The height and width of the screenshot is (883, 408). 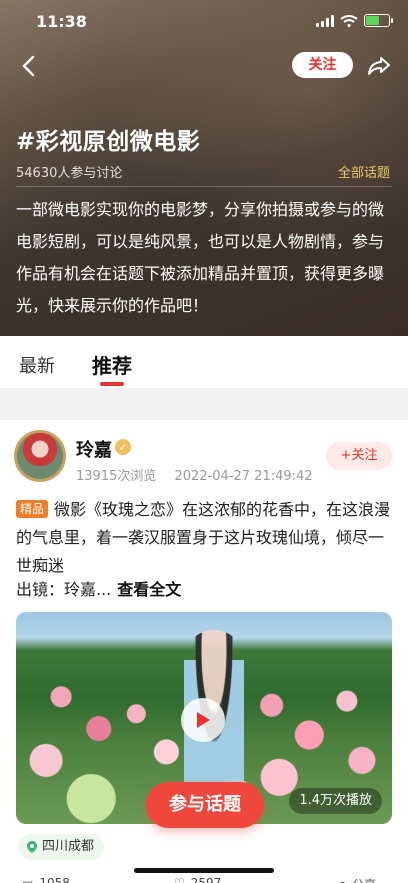 What do you see at coordinates (32, 509) in the screenshot?
I see `featured-badge: 精品` at bounding box center [32, 509].